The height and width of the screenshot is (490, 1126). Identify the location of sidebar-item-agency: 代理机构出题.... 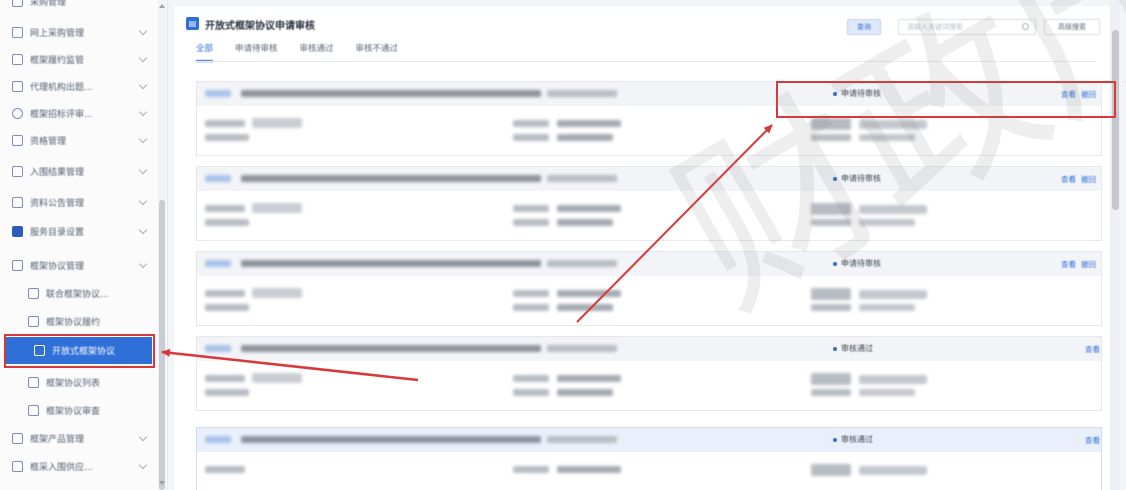
(83, 86).